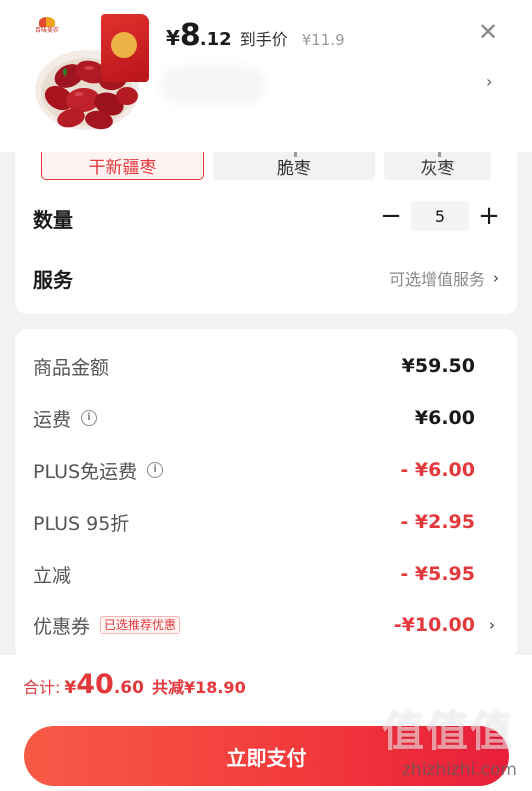 The width and height of the screenshot is (532, 791). I want to click on variant-label: 干新疆枣, so click(122, 168).